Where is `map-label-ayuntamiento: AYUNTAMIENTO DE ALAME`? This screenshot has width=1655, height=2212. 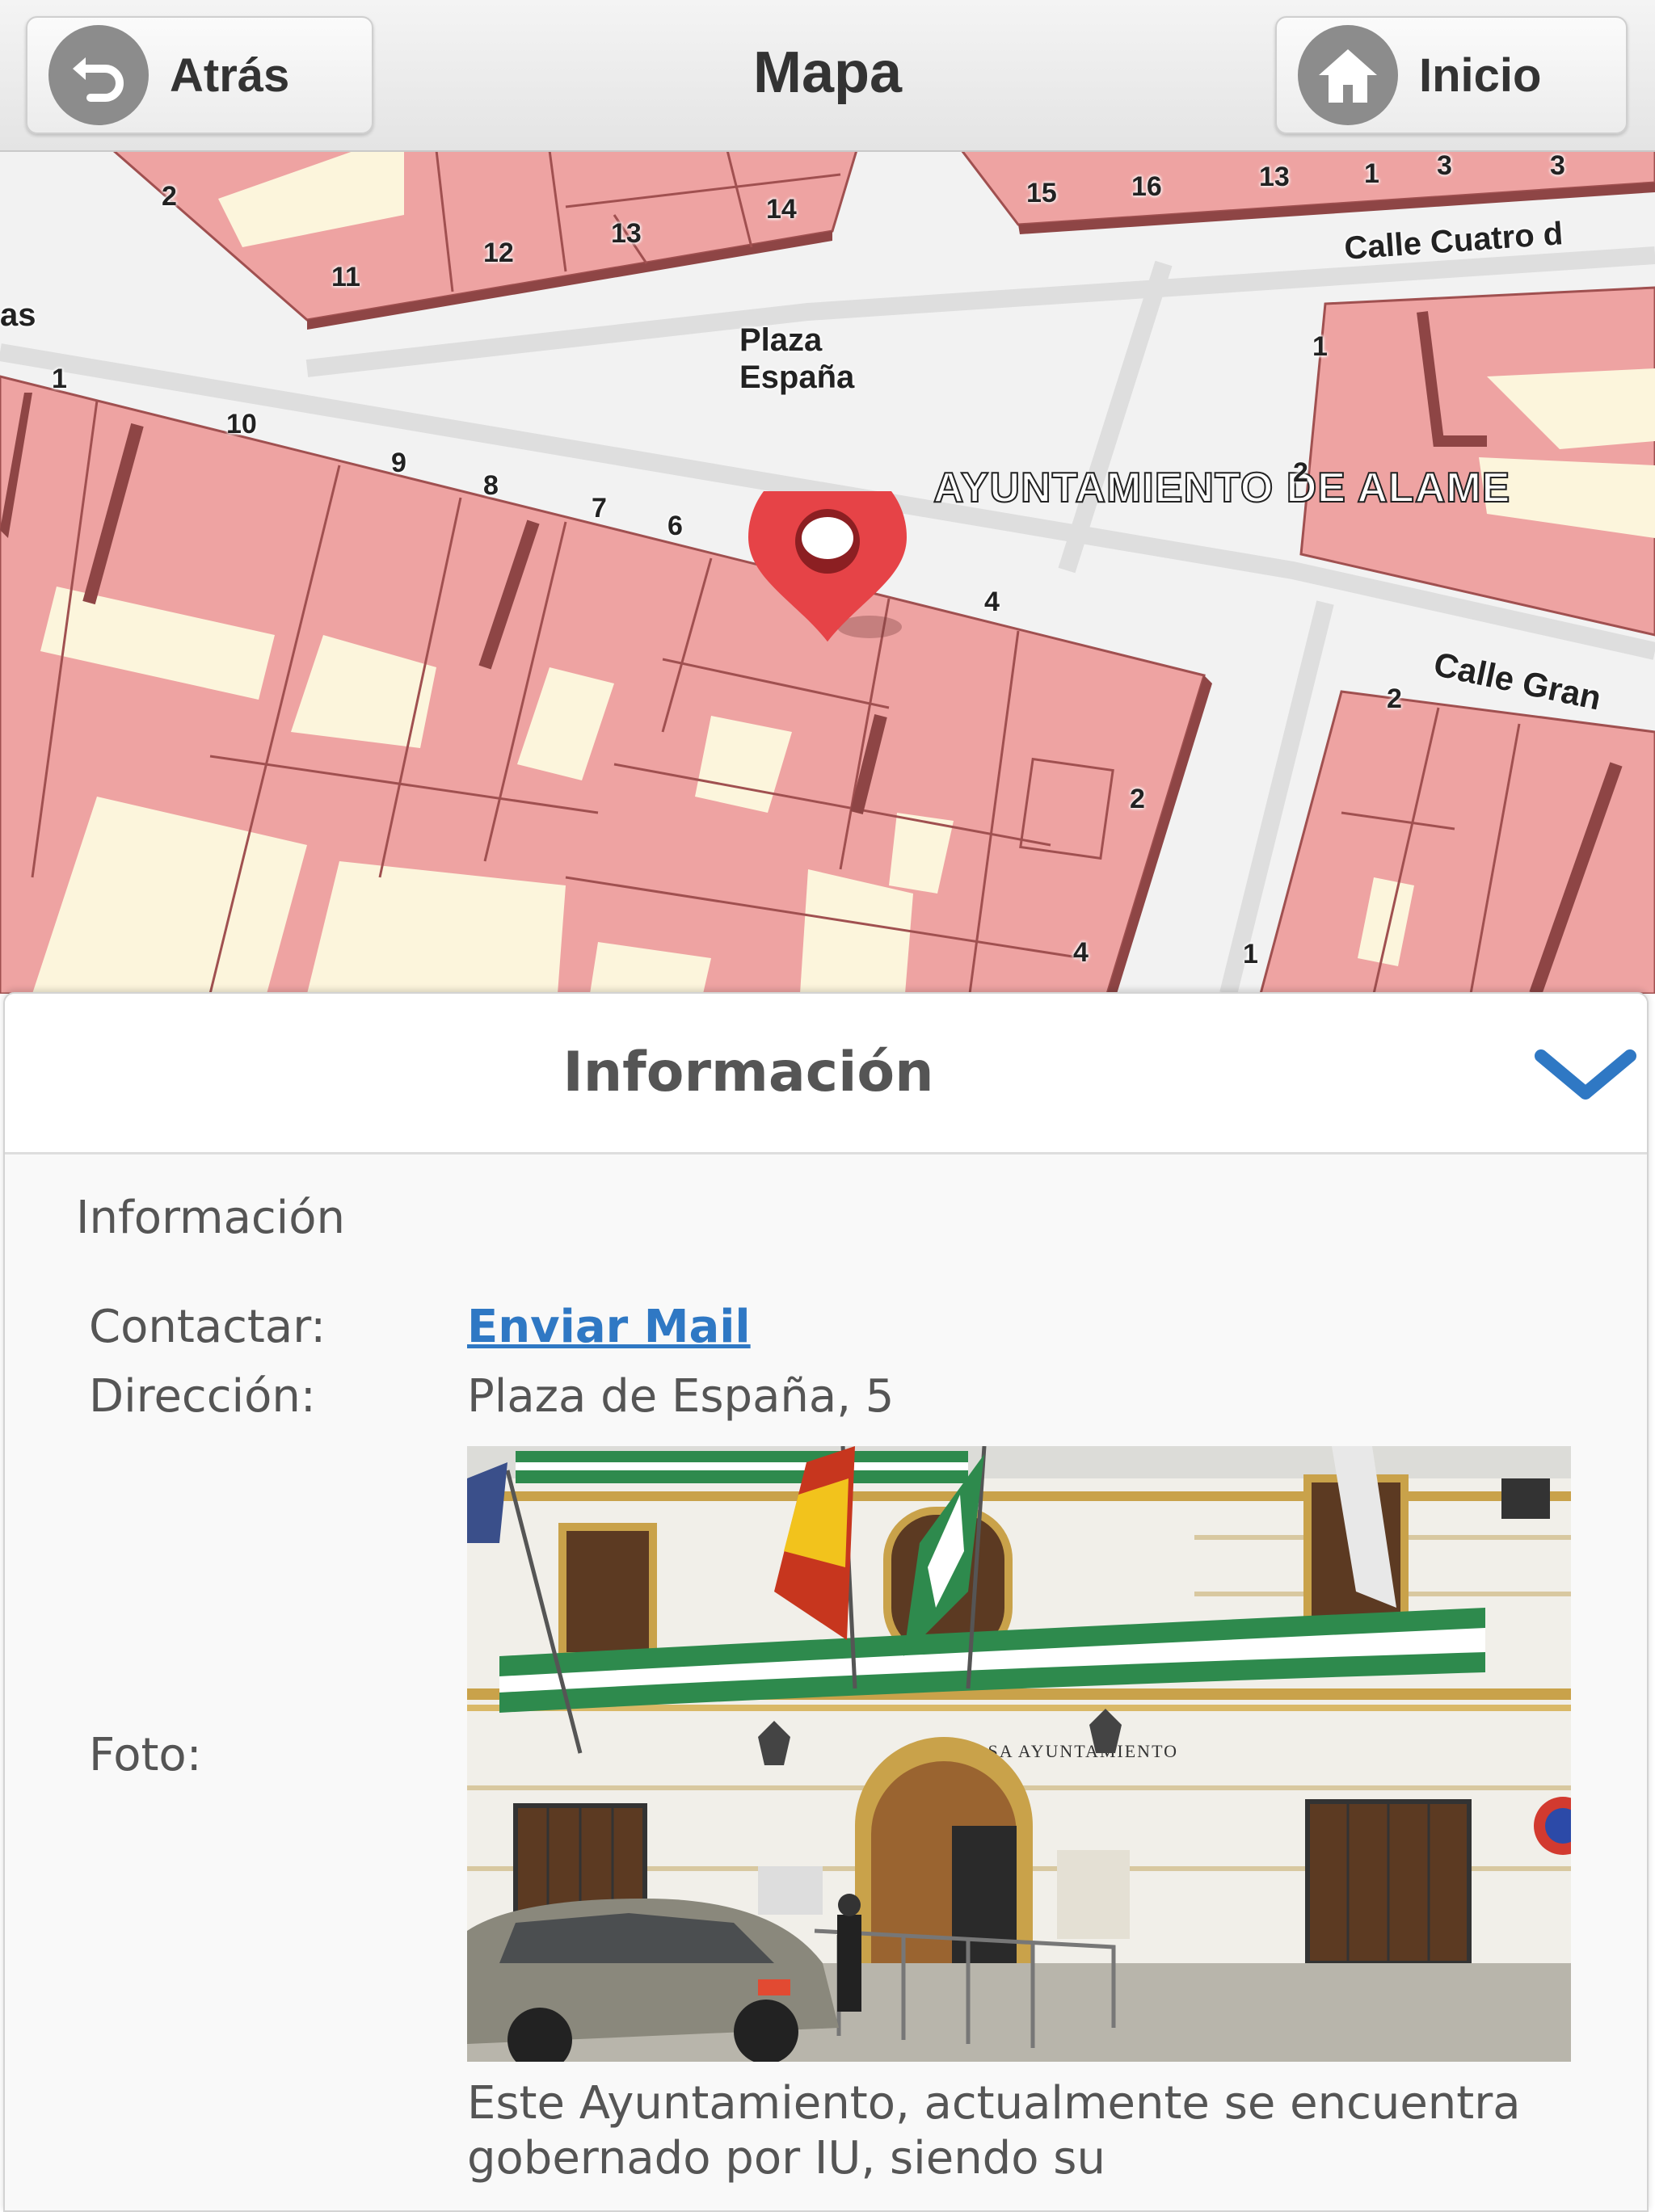
map-label-ayuntamiento: AYUNTAMIENTO DE ALAME is located at coordinates (1222, 488).